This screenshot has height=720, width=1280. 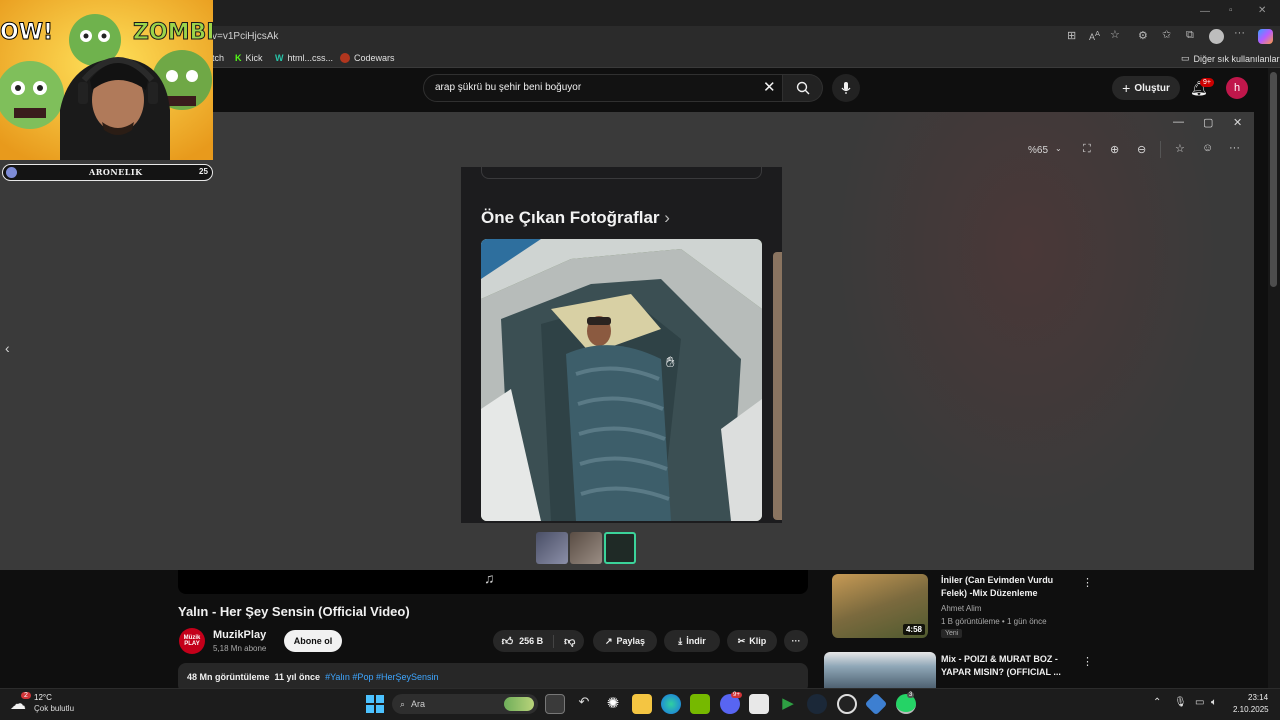 What do you see at coordinates (249, 58) in the screenshot?
I see `bookmark-kick: K Kick` at bounding box center [249, 58].